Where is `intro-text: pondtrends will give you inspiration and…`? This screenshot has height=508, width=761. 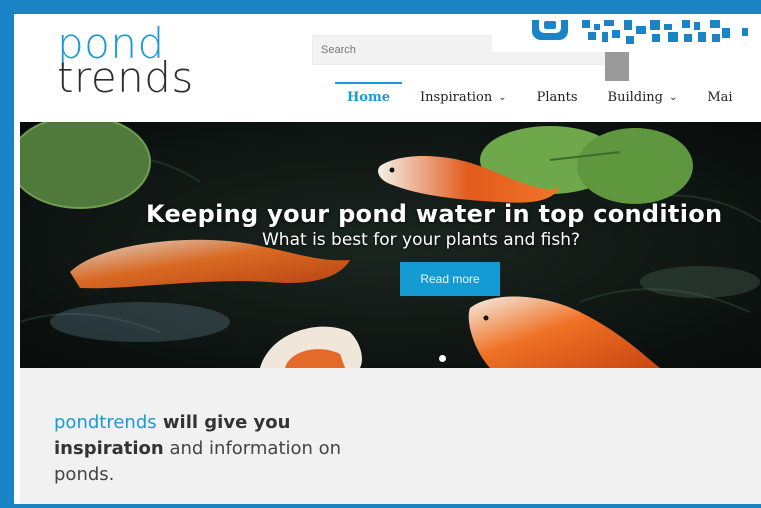 intro-text: pondtrends will give you inspiration and… is located at coordinates (234, 449).